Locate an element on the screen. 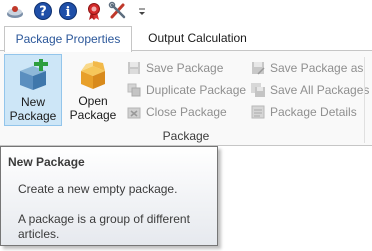  tooltip-title: New Package is located at coordinates (46, 162).